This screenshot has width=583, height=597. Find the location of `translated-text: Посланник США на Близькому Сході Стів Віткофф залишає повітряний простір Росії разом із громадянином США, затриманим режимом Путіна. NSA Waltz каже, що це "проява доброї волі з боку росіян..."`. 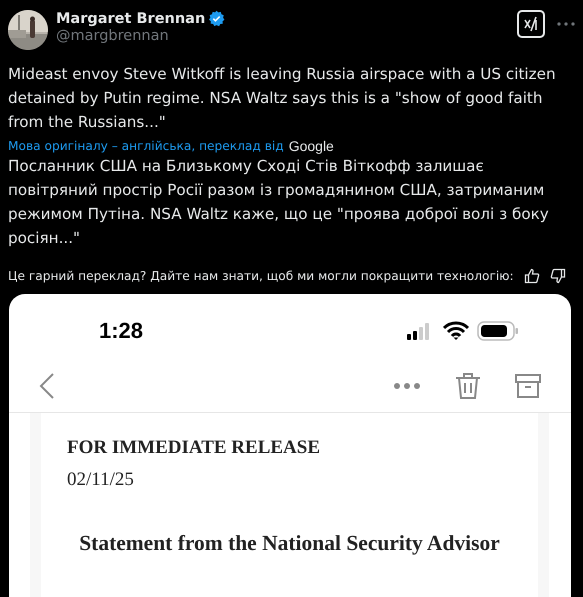

translated-text: Посланник США на Близькому Сході Стів Віткофф залишає повітряний простір Росії разом із громадянином США, затриманим режимом Путіна. NSA Waltz каже, що це "проява доброї волі з боку росіян..." is located at coordinates (279, 202).